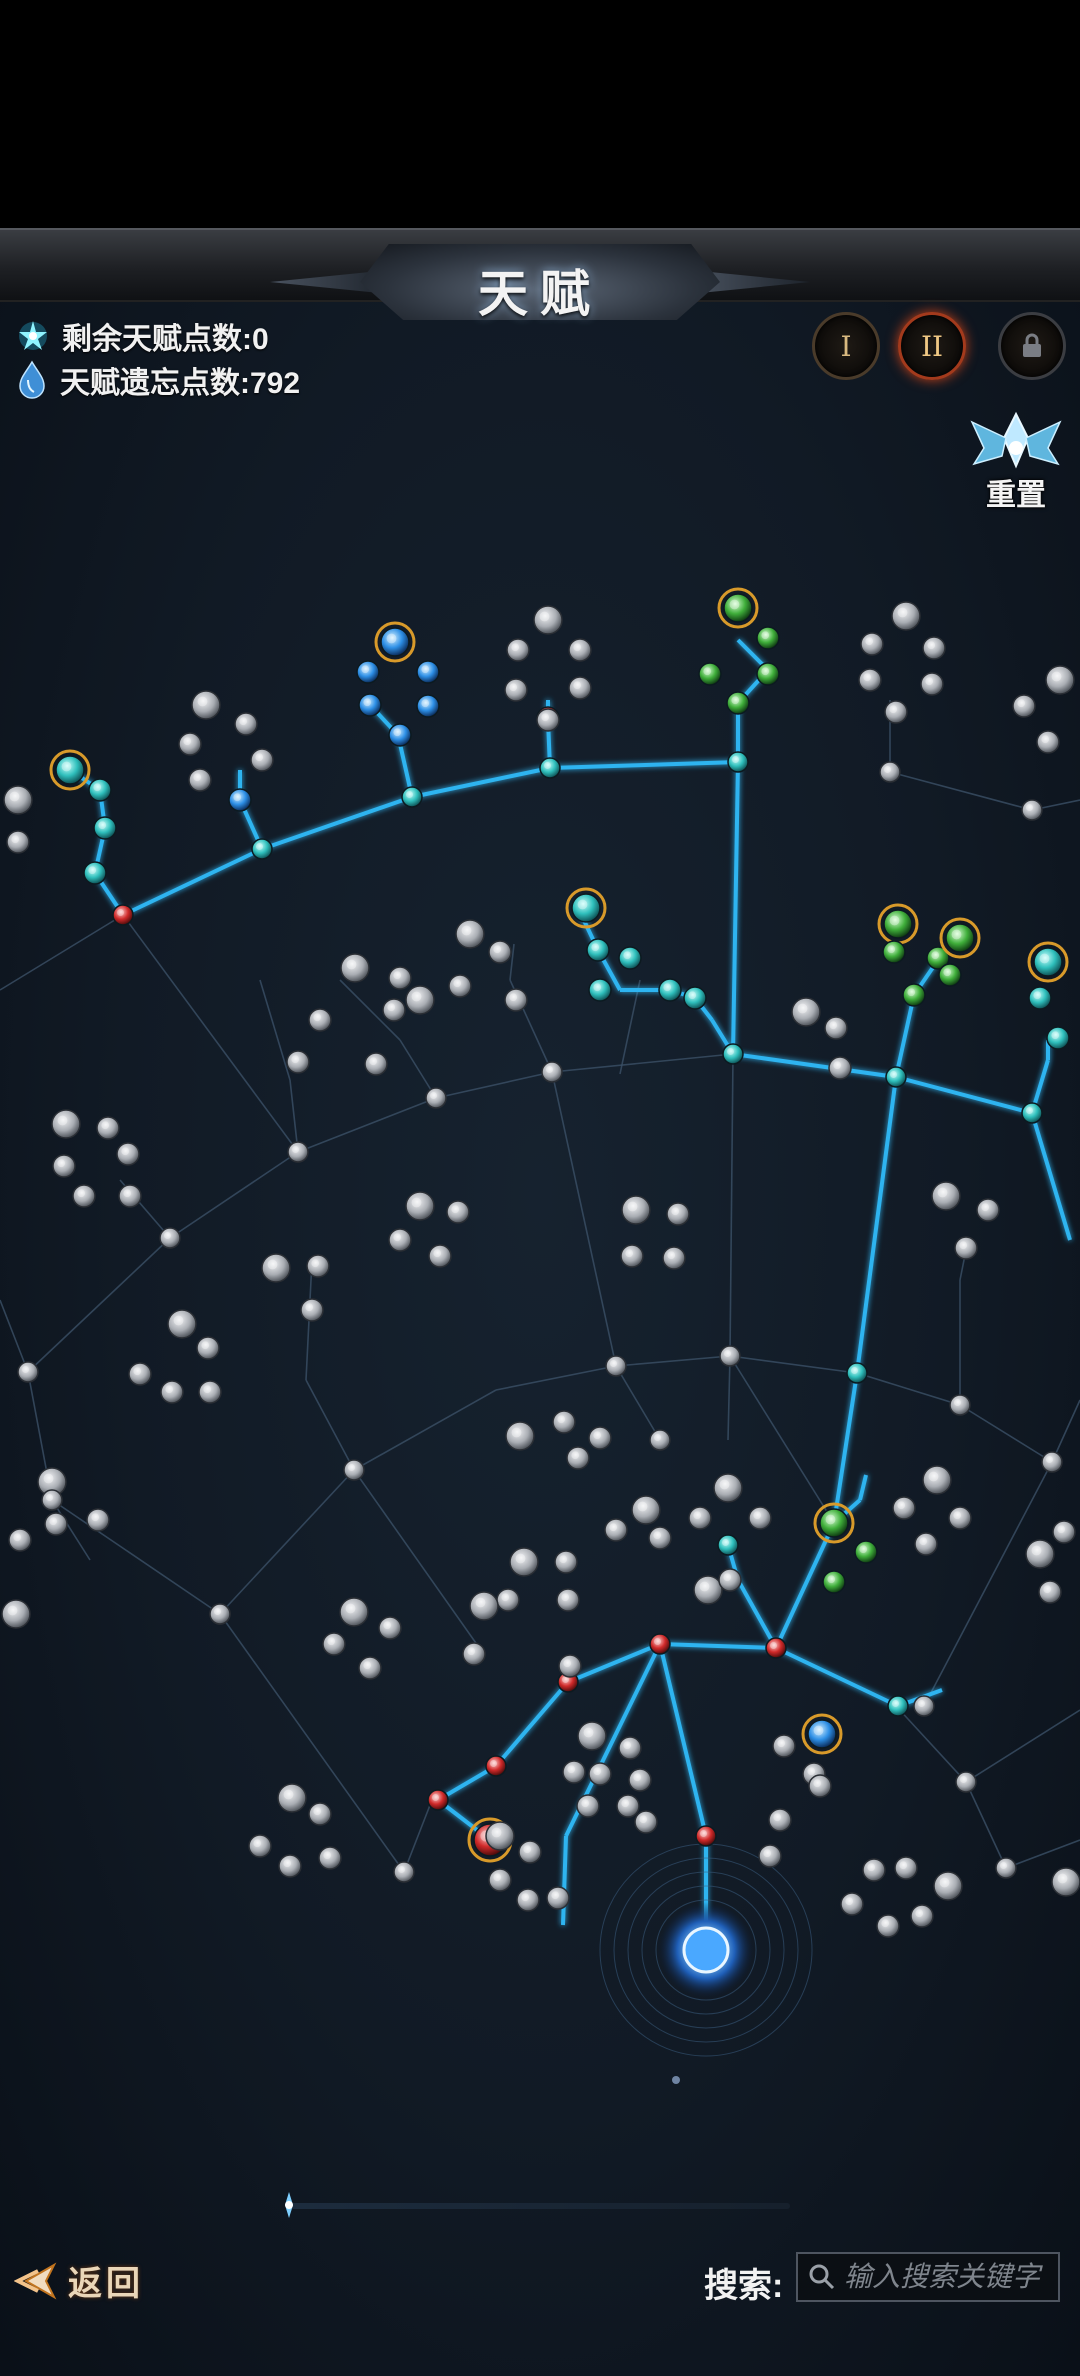  I want to click on search-input, so click(949, 2277).